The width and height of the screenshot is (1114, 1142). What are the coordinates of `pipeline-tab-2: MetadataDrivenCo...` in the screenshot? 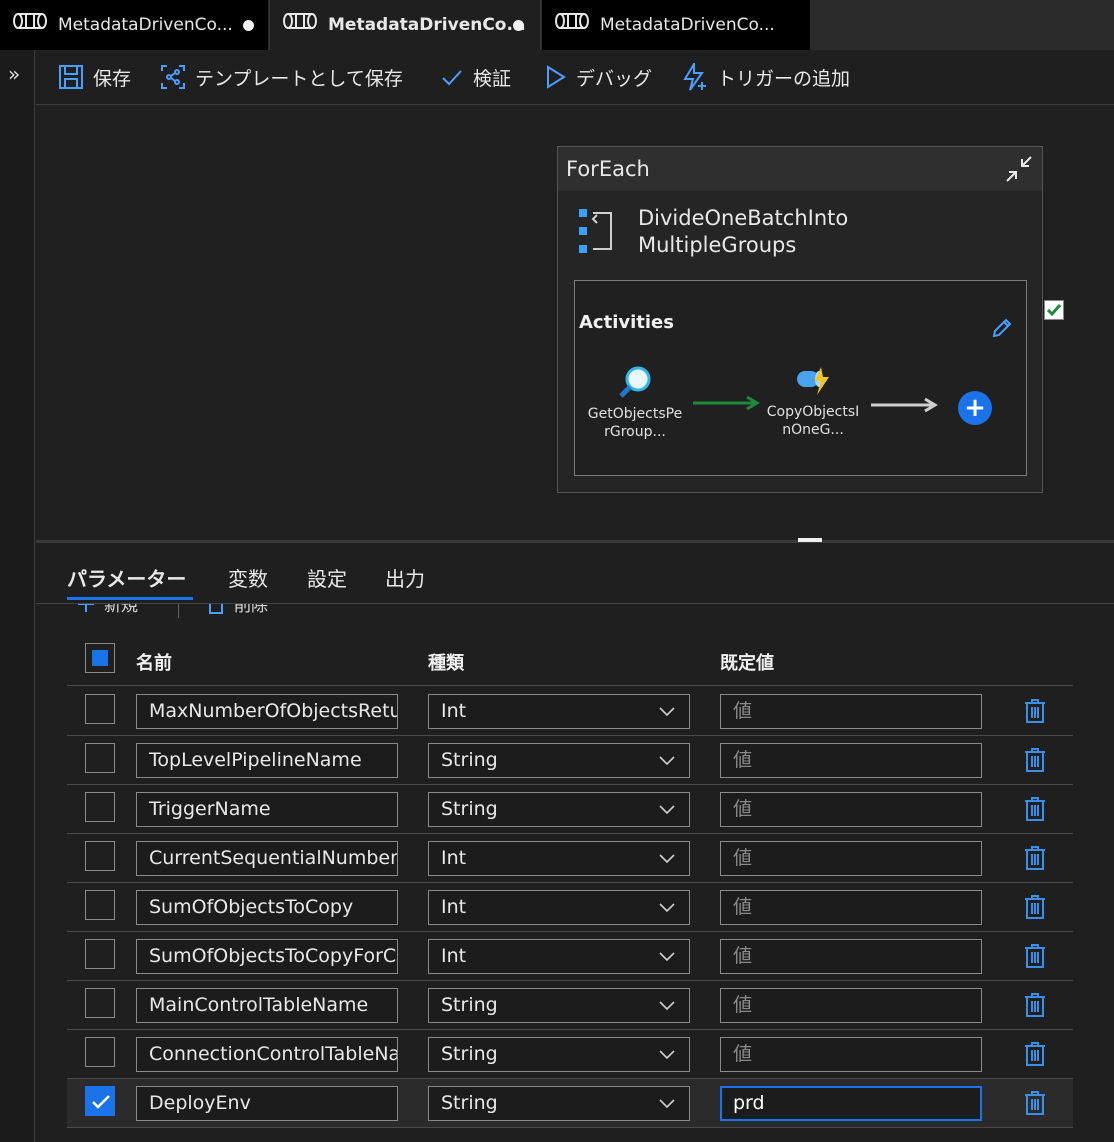 It's located at (405, 25).